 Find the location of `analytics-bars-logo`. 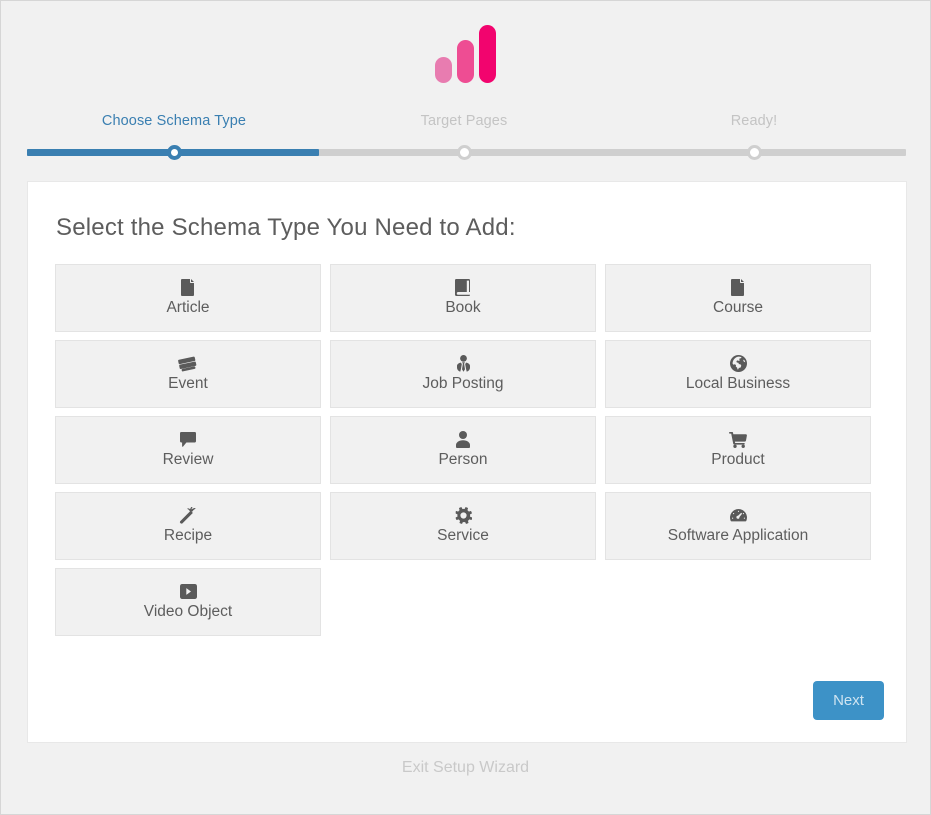

analytics-bars-logo is located at coordinates (465, 54).